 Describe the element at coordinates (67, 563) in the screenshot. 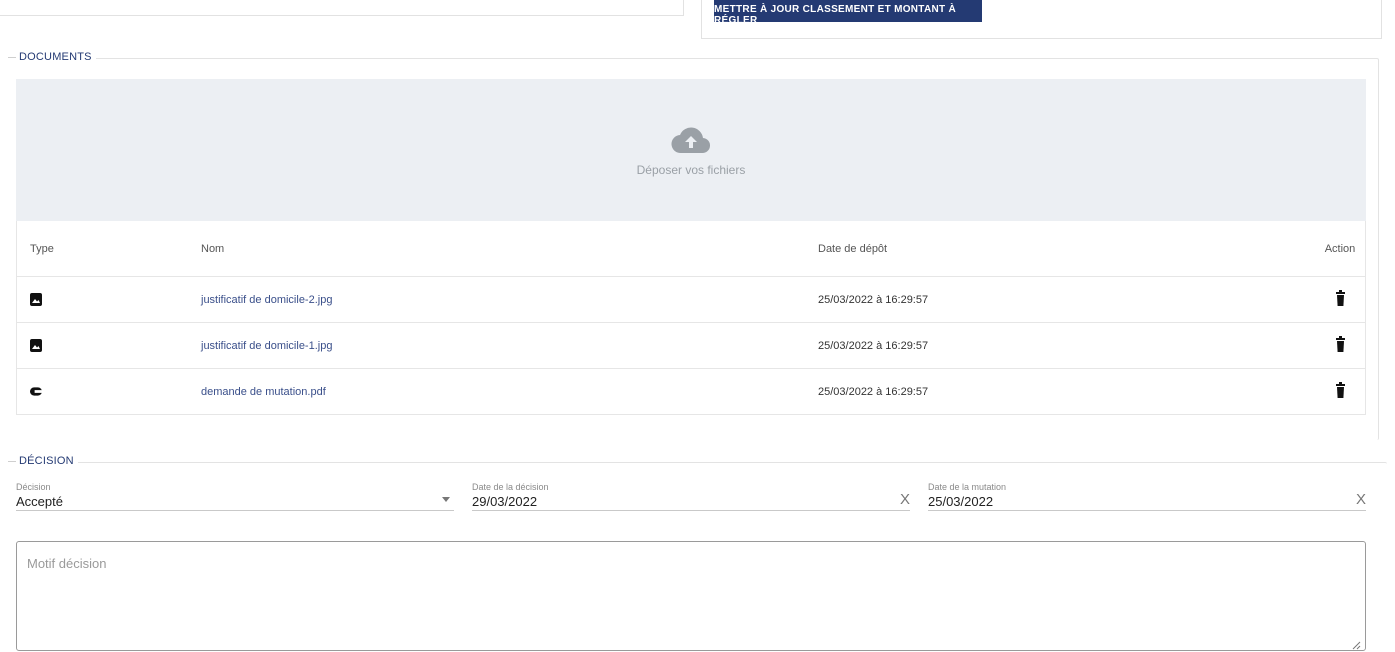

I see `motif-decision-placeholder: Motif décision` at that location.